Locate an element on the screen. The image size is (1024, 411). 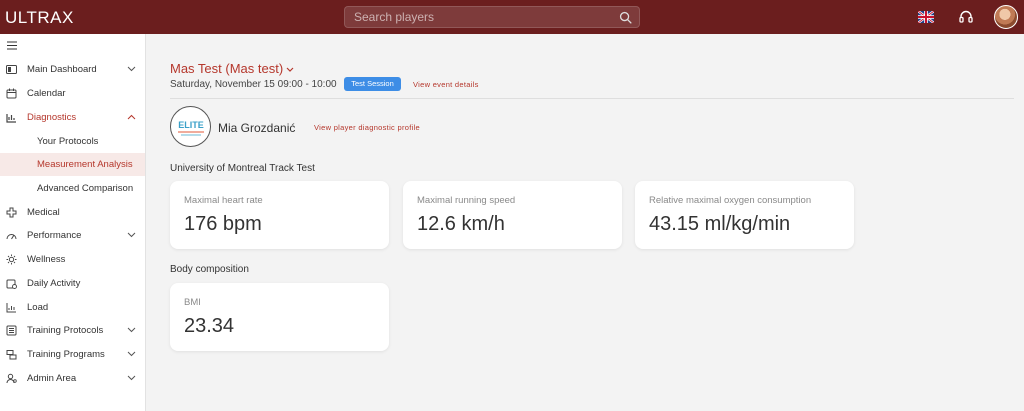
sidebar-item-label: Daily Activity is located at coordinates (54, 283).